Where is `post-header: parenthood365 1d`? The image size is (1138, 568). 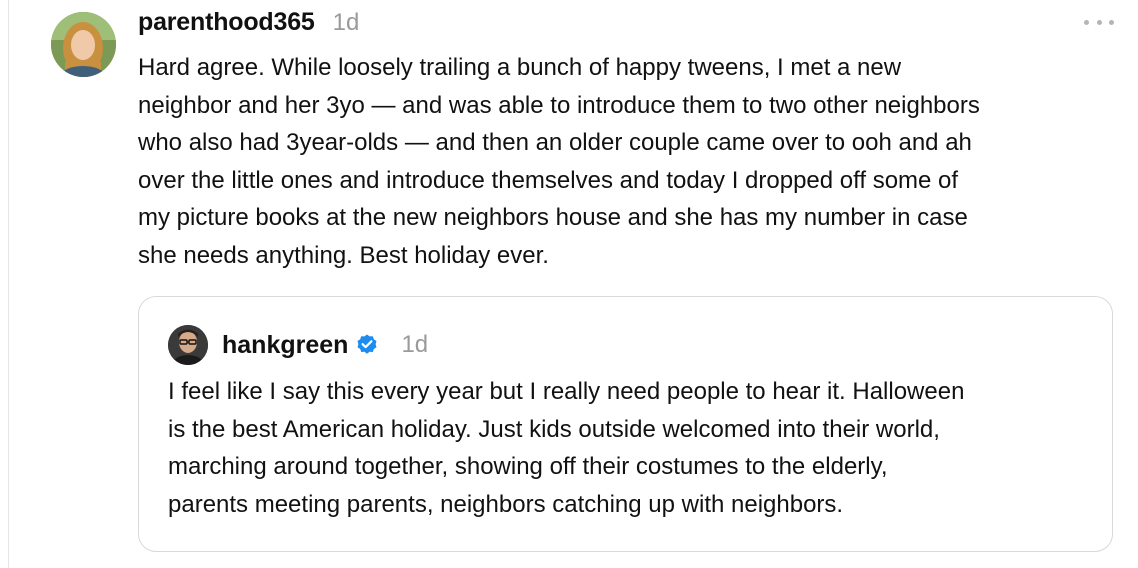
post-header: parenthood365 1d is located at coordinates (248, 25).